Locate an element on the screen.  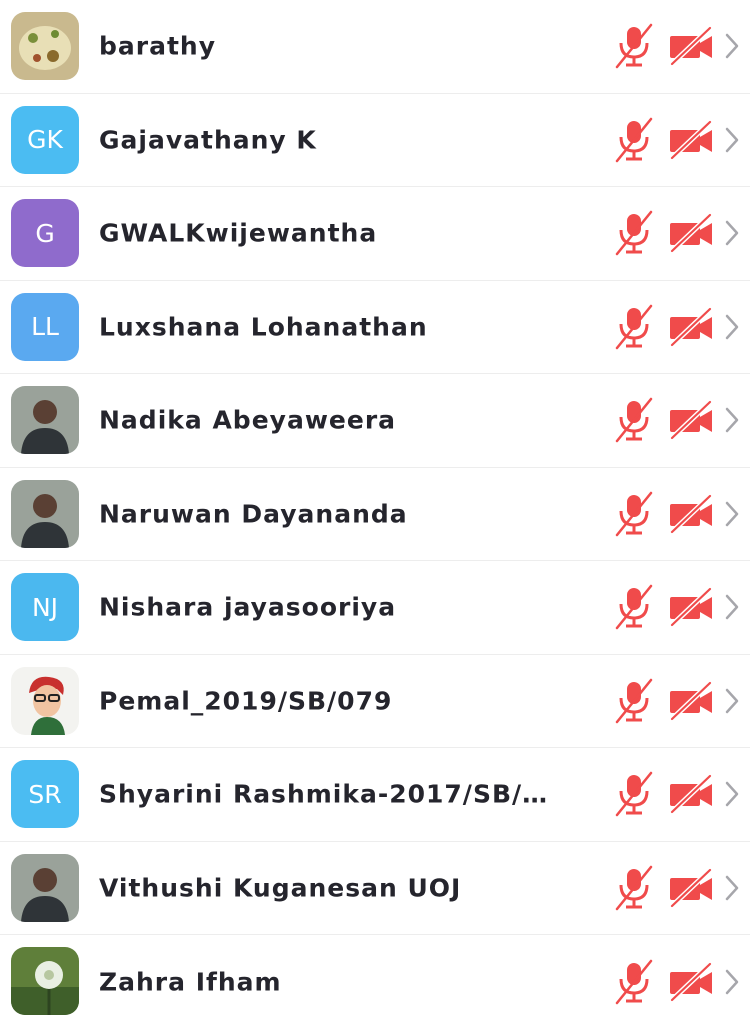
participant-row: Vithushi Kuganesan UOJ is located at coordinates (375, 888).